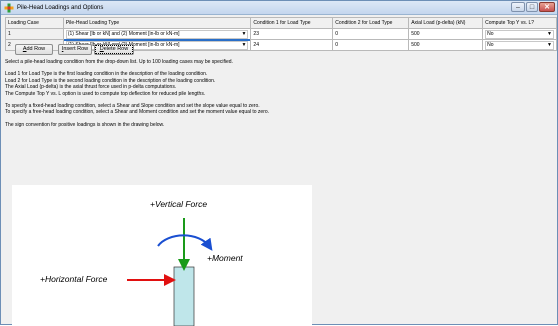 The height and width of the screenshot is (326, 558). What do you see at coordinates (75, 49) in the screenshot?
I see `insert-row-button: Insert Row` at bounding box center [75, 49].